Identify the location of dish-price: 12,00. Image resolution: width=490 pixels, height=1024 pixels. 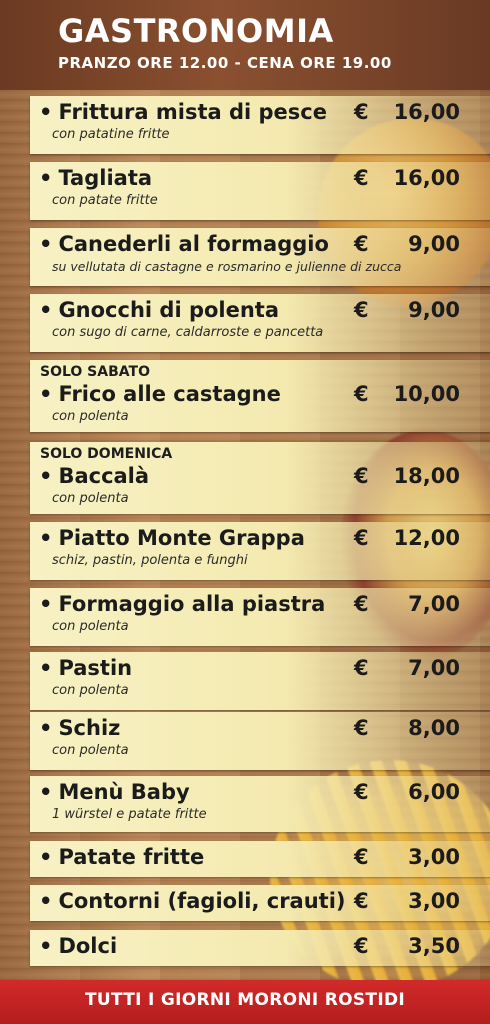
(426, 538).